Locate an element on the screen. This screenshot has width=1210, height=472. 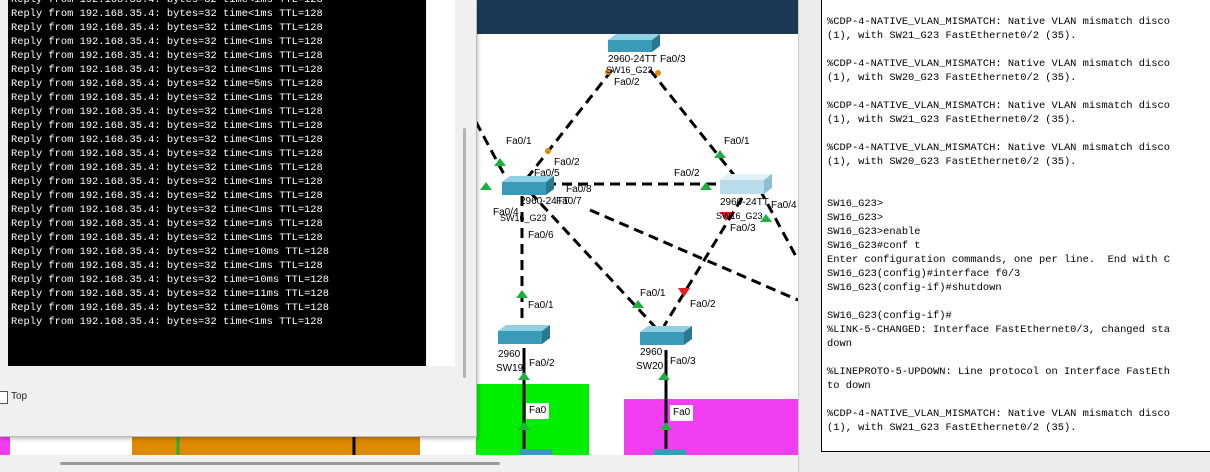
switch-name-label: SW19 is located at coordinates (510, 368).